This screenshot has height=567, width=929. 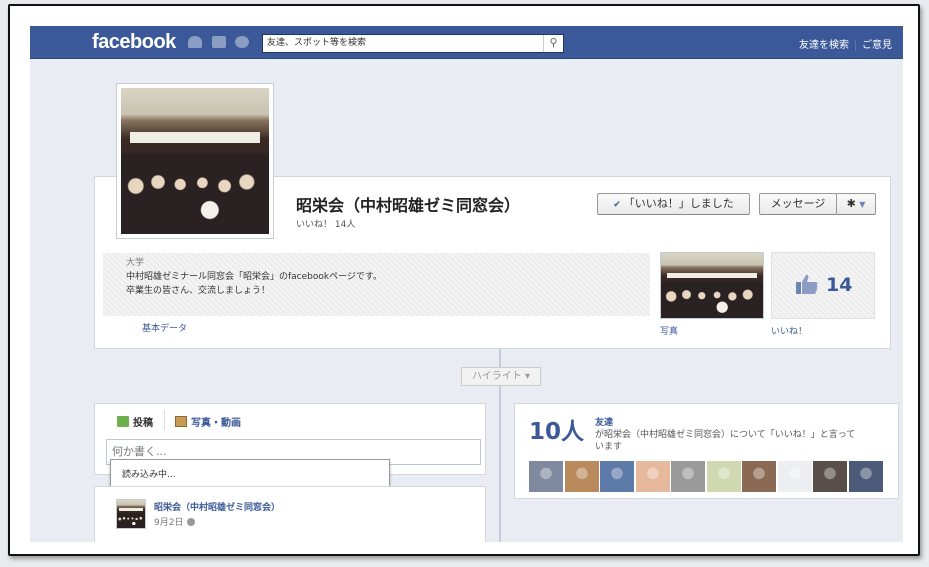 I want to click on tab-photo-label: 写真・動画, so click(x=216, y=423).